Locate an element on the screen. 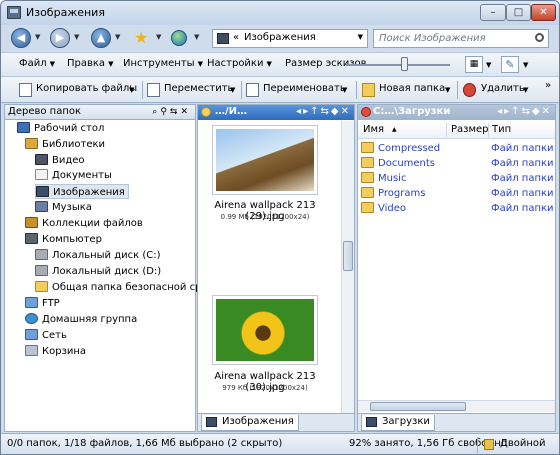  move-button: Переместить is located at coordinates (198, 88).